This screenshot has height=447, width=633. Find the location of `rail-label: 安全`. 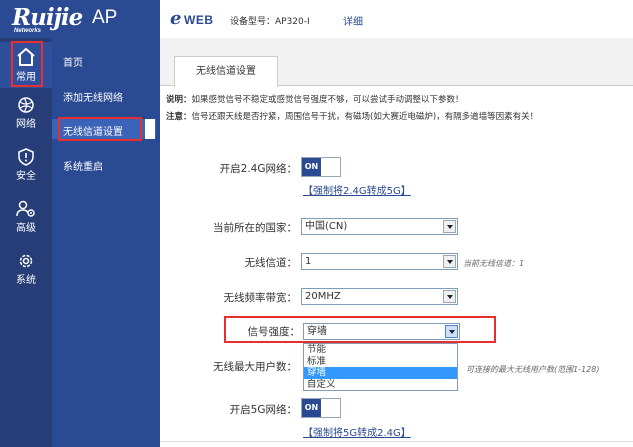

rail-label: 安全 is located at coordinates (26, 176).